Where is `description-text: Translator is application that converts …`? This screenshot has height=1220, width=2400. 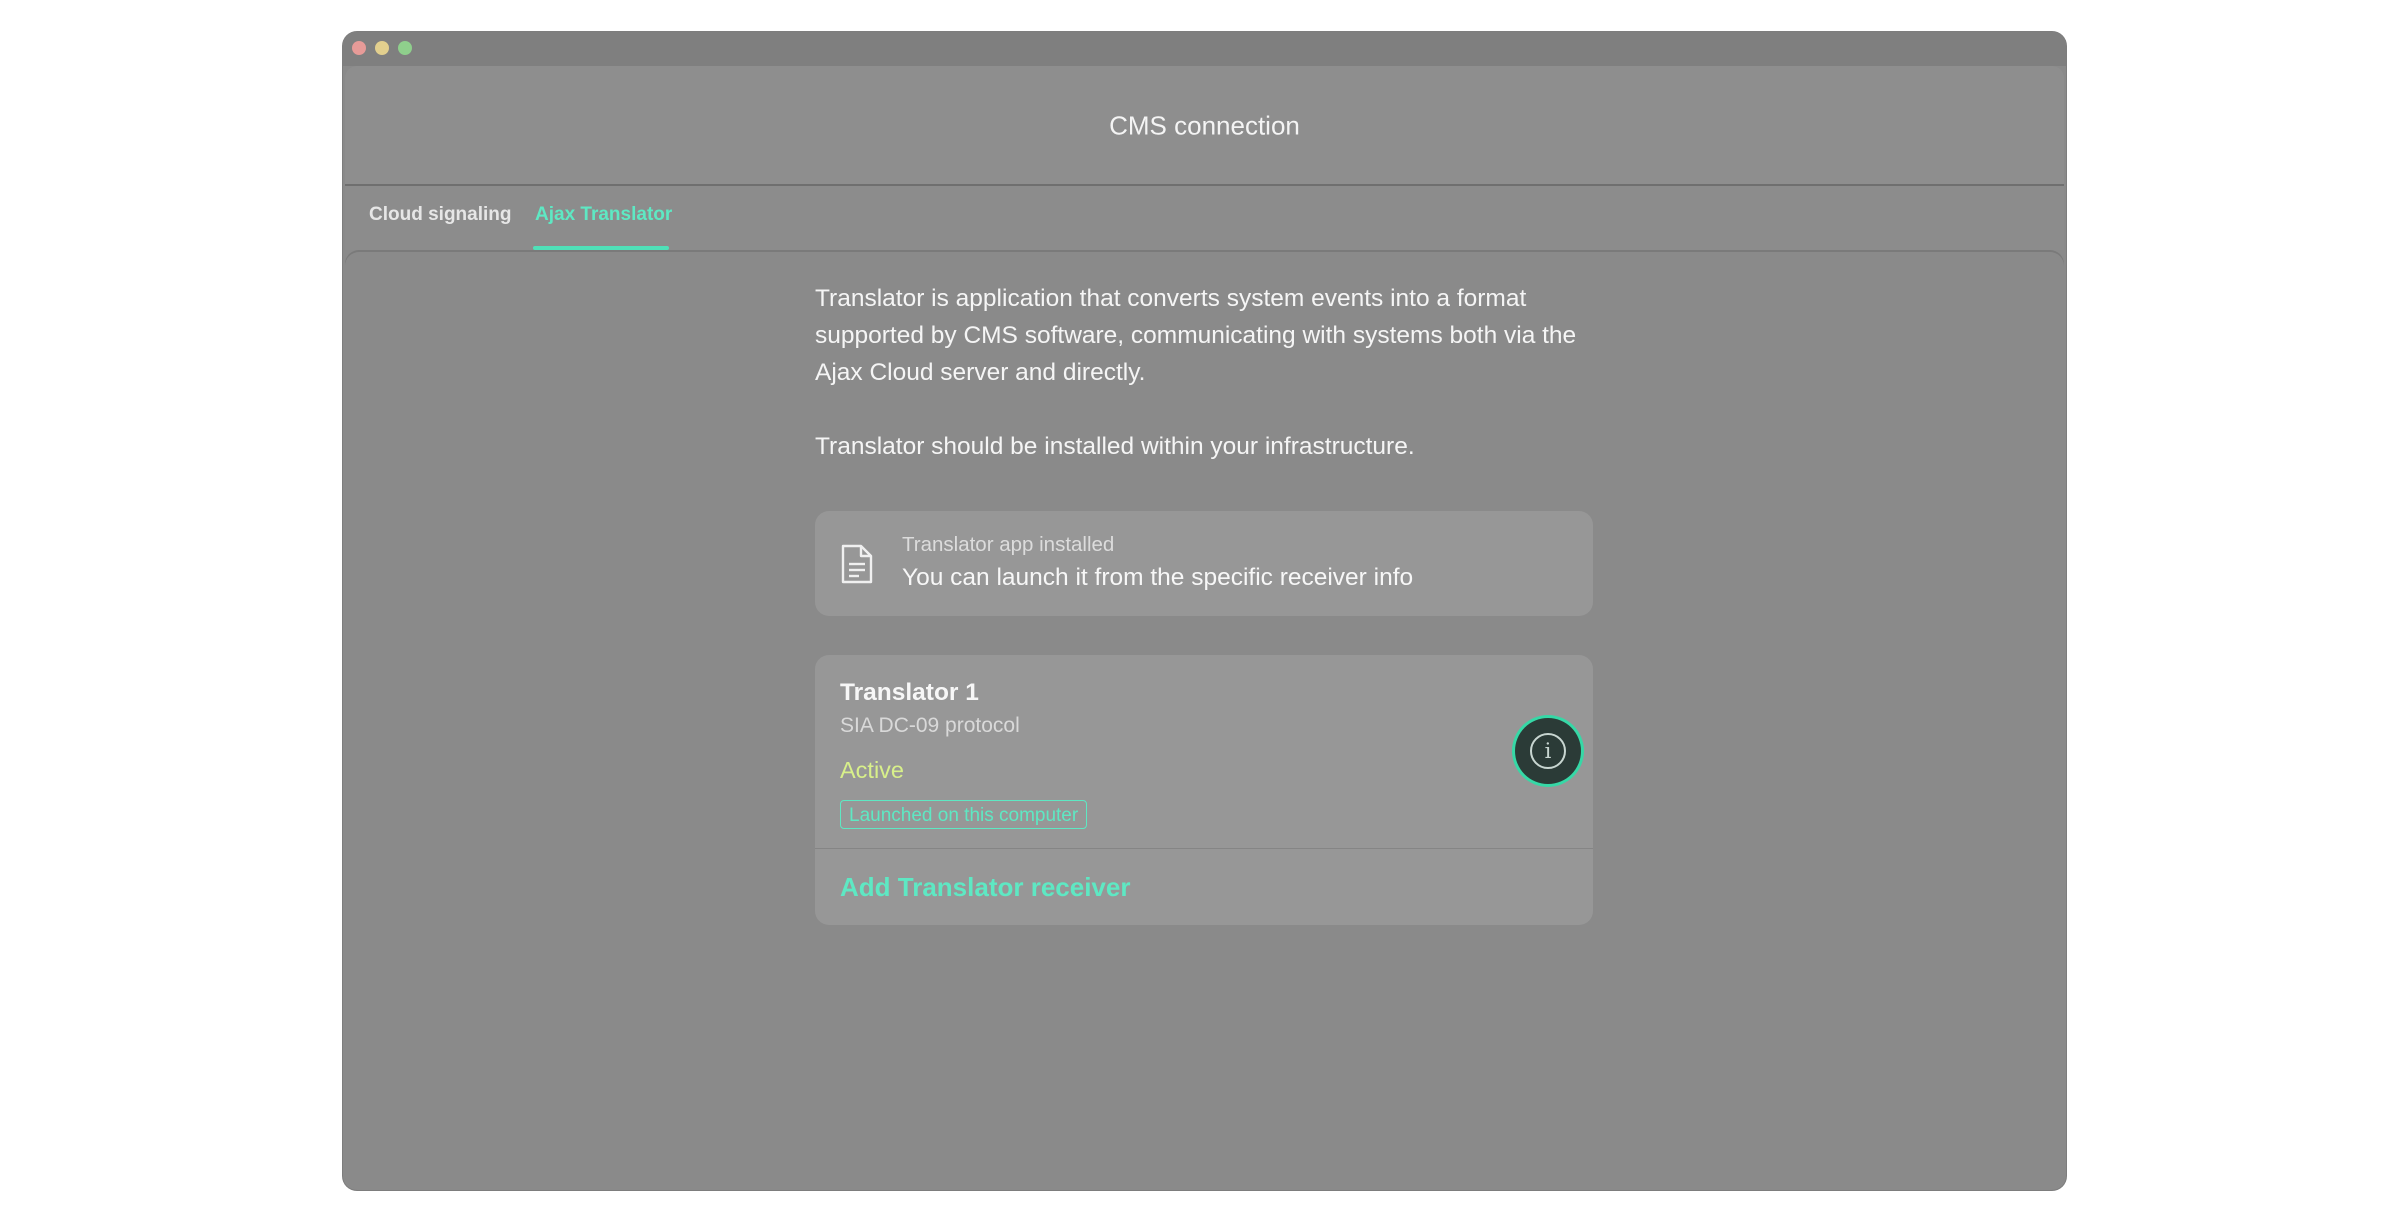 description-text: Translator is application that converts … is located at coordinates (1196, 335).